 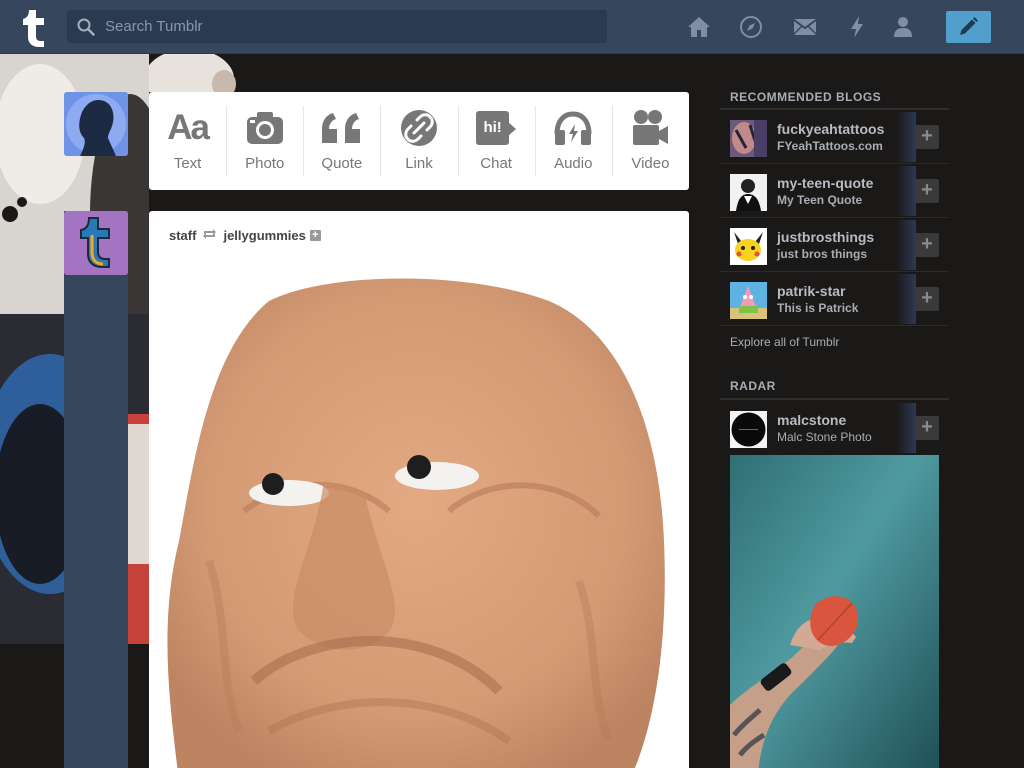 What do you see at coordinates (806, 97) in the screenshot?
I see `recommended-blogs-title: RECOMMENDED BLOGS` at bounding box center [806, 97].